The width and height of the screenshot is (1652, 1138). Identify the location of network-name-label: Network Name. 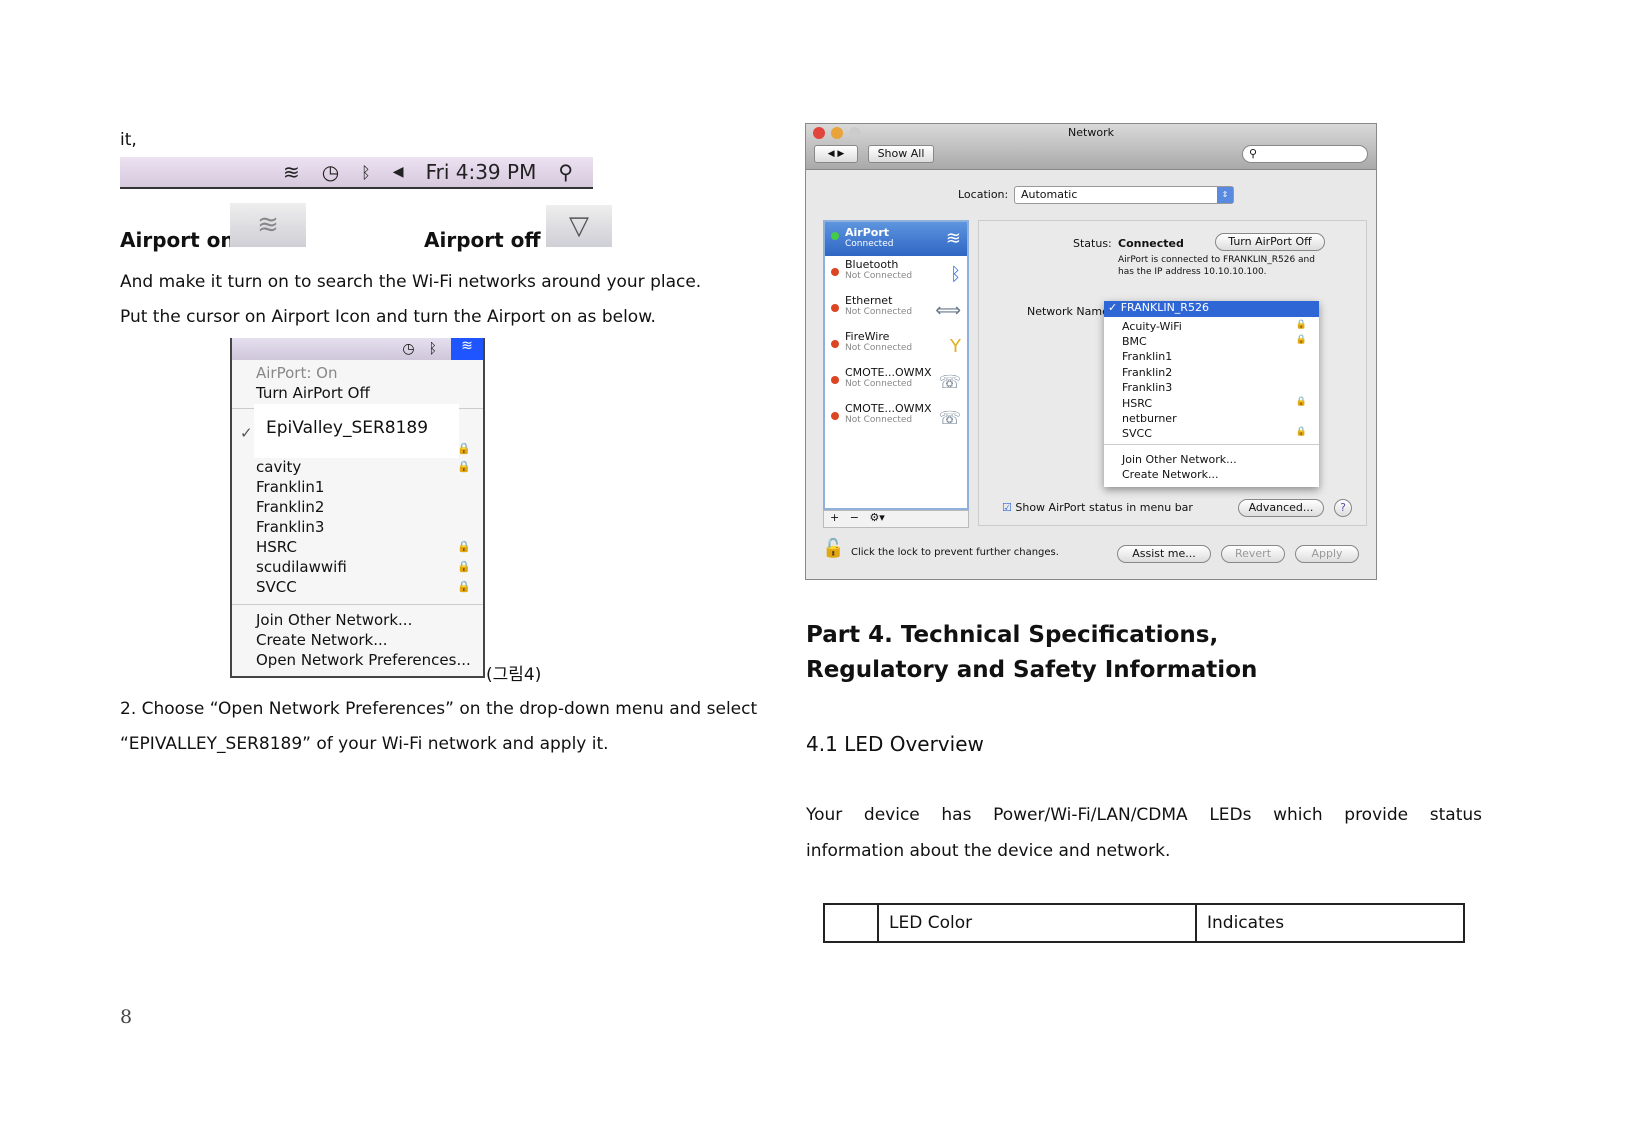
(1068, 311).